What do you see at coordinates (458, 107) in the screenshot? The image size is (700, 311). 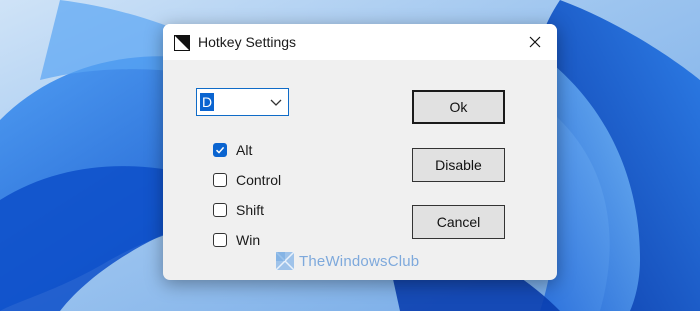 I see `ok-button: Ok` at bounding box center [458, 107].